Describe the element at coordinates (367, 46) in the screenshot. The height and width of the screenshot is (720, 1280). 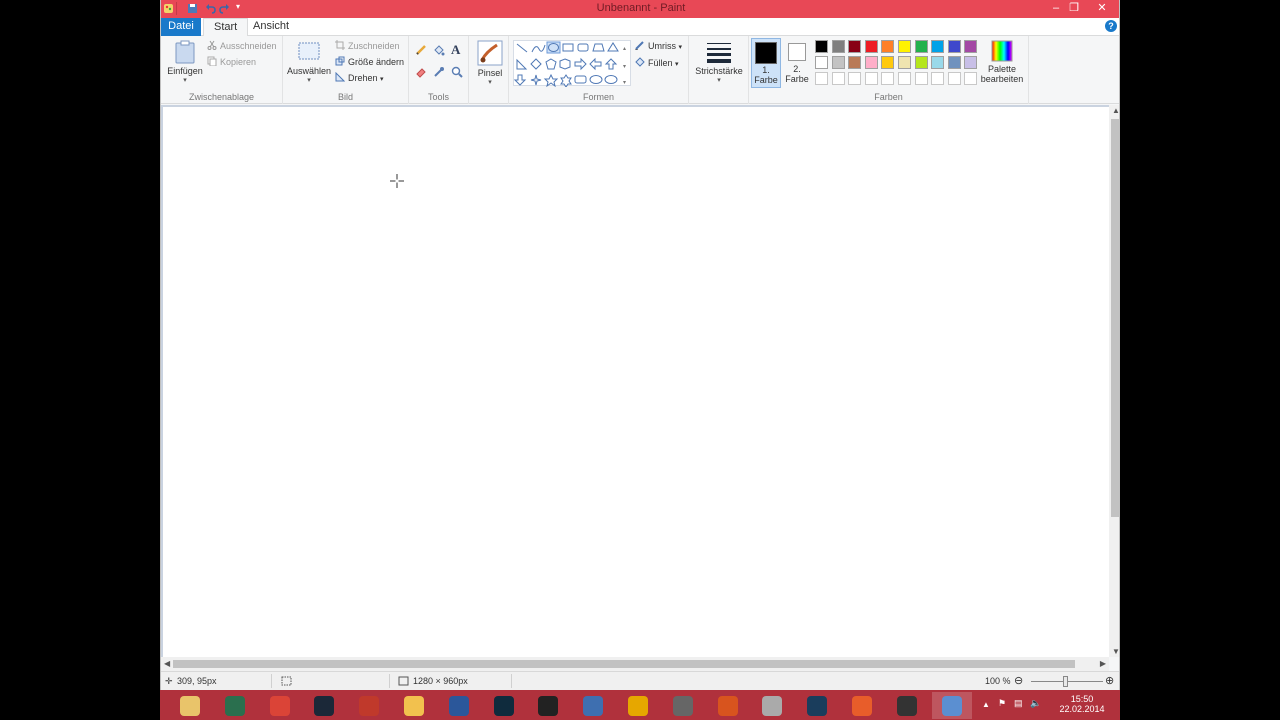
I see `crop-button: Zuschneiden` at that location.